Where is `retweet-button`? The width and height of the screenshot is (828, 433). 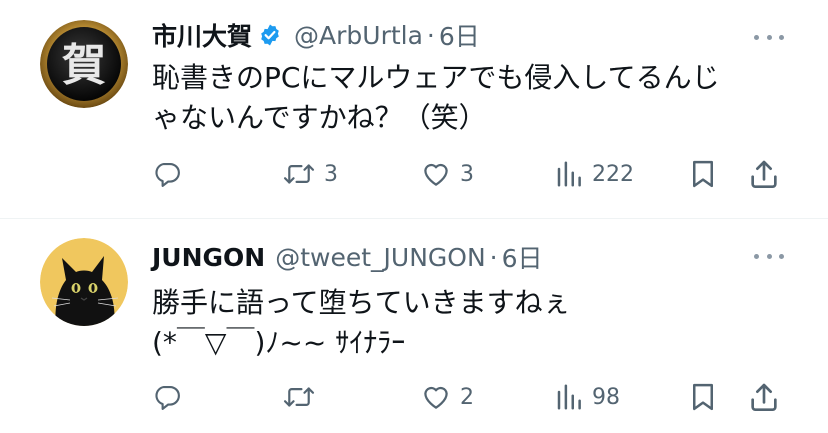 retweet-button is located at coordinates (303, 397).